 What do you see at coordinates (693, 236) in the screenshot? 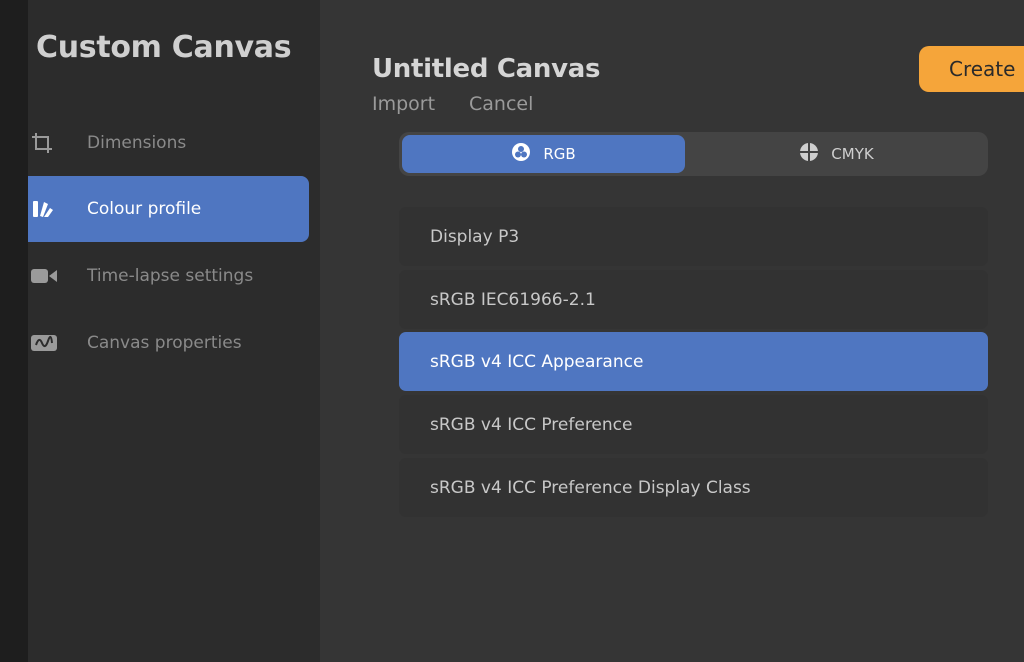
I see `profile-display-p3: Display P3` at bounding box center [693, 236].